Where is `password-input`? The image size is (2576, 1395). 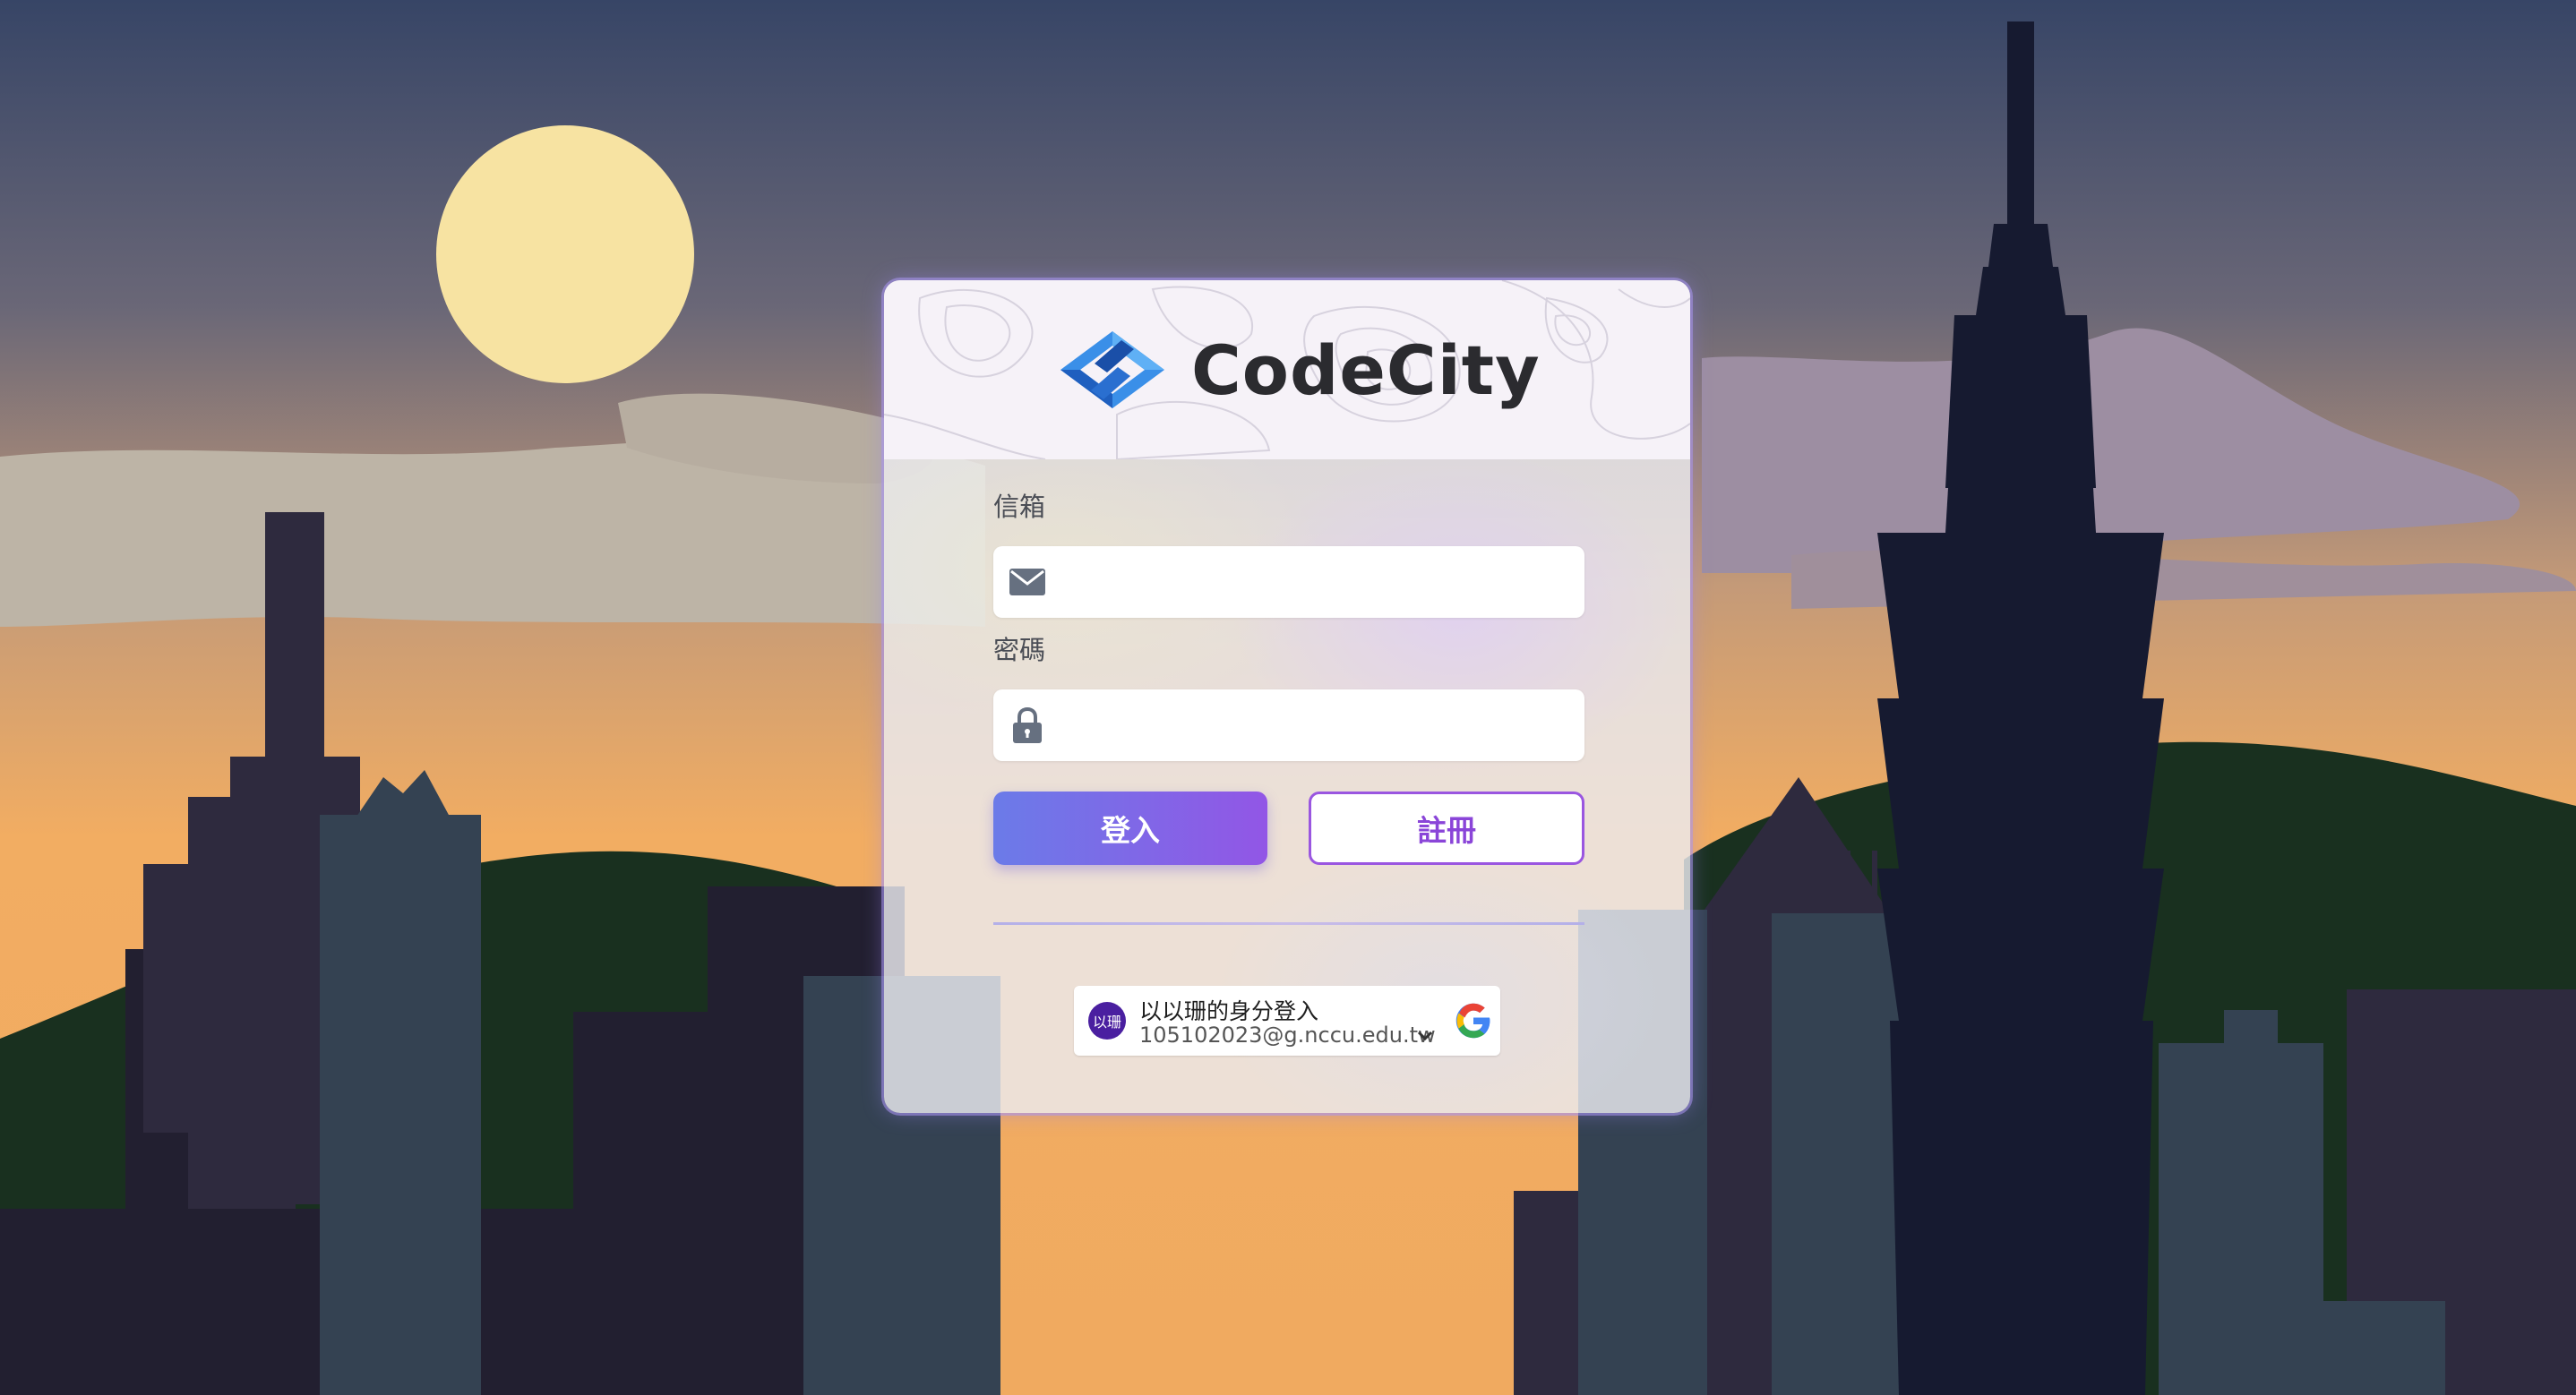 password-input is located at coordinates (1317, 726).